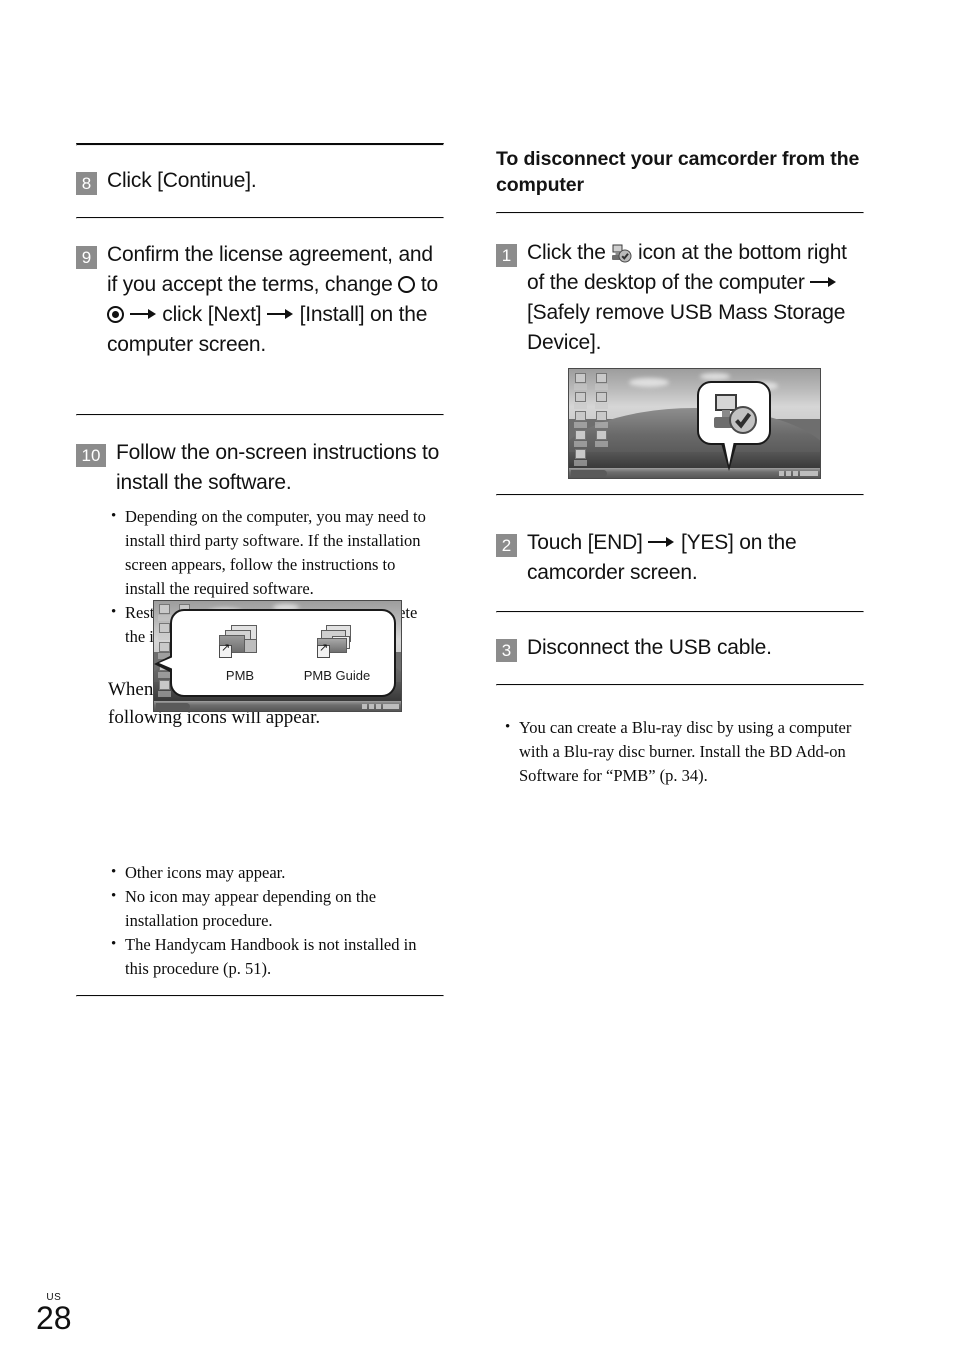  Describe the element at coordinates (337, 645) in the screenshot. I see `document-stack-icon` at that location.